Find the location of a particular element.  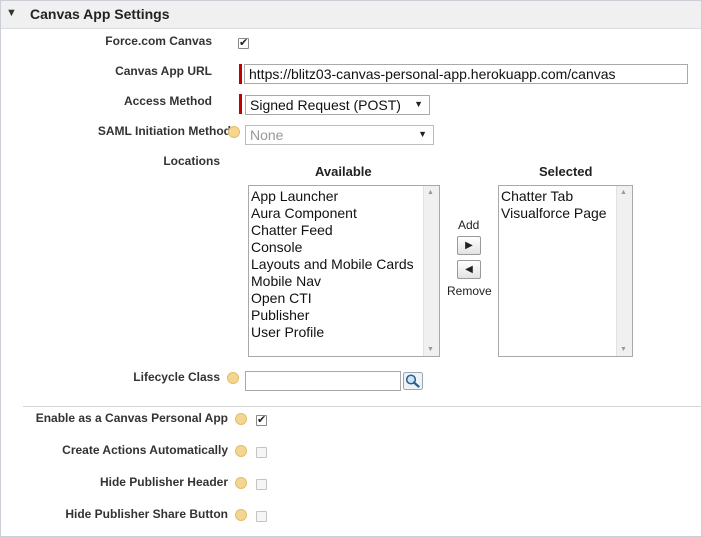

hide-publisher-header-checkbox is located at coordinates (261, 484).